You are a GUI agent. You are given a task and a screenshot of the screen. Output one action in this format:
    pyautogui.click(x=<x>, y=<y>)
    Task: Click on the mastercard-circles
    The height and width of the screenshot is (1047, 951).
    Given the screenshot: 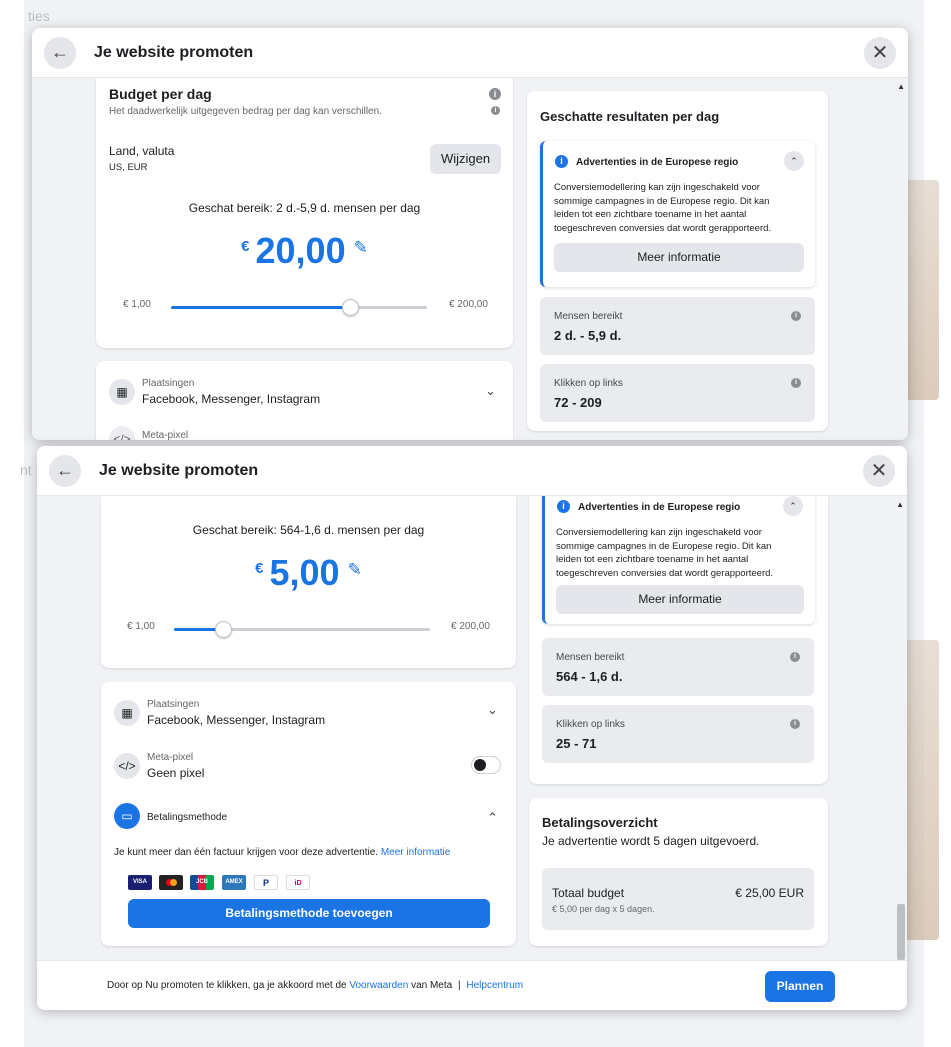 What is the action you would take?
    pyautogui.click(x=173, y=882)
    